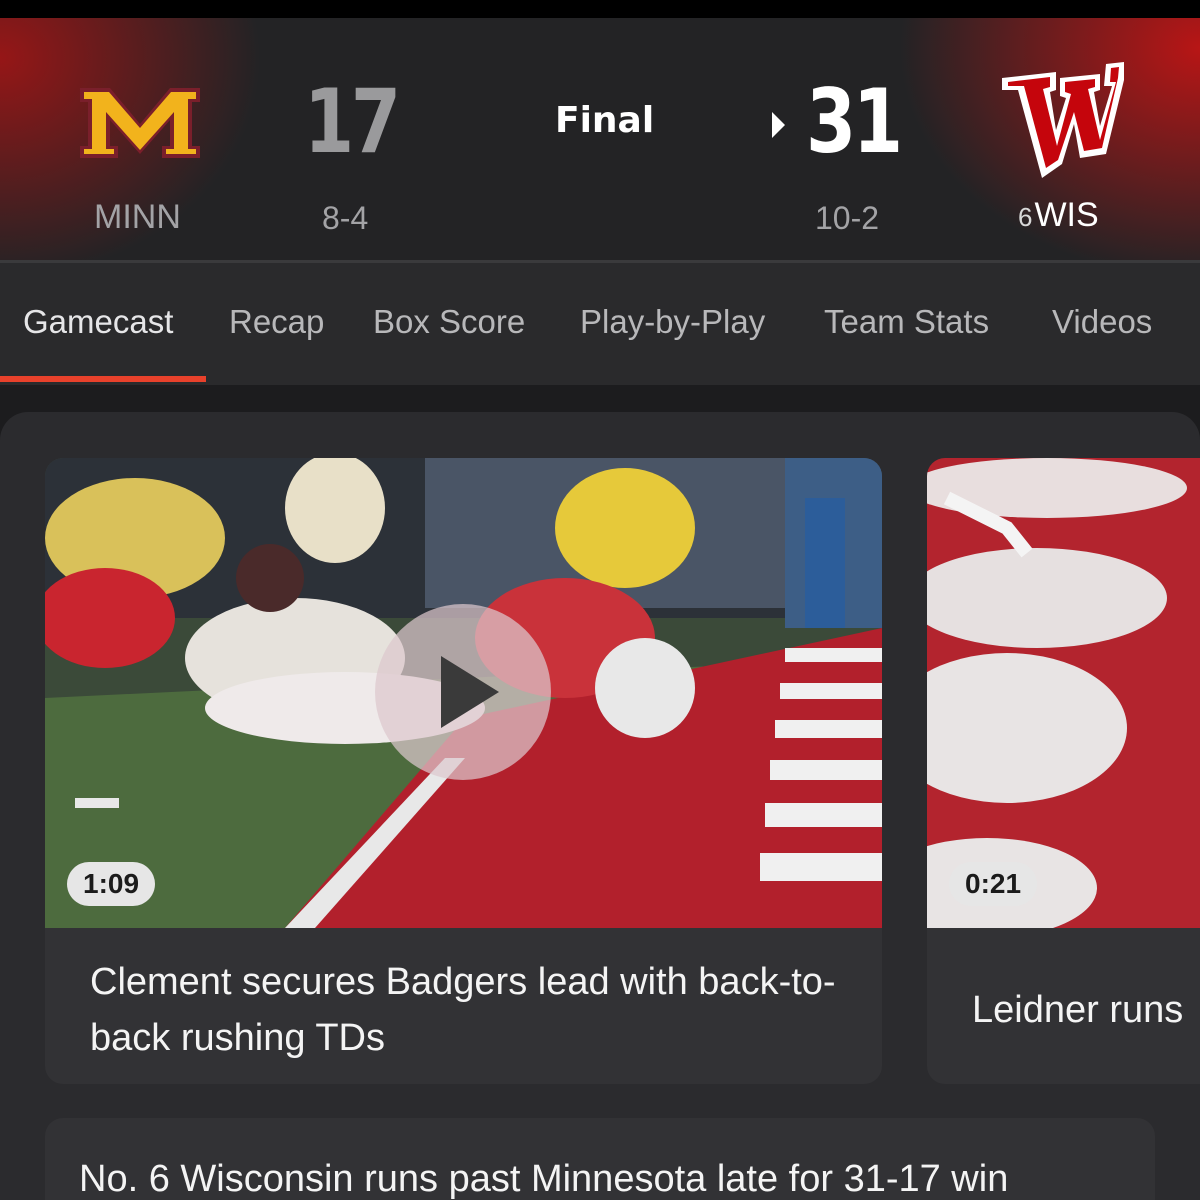  I want to click on video-duration-badge: 1:09, so click(111, 884).